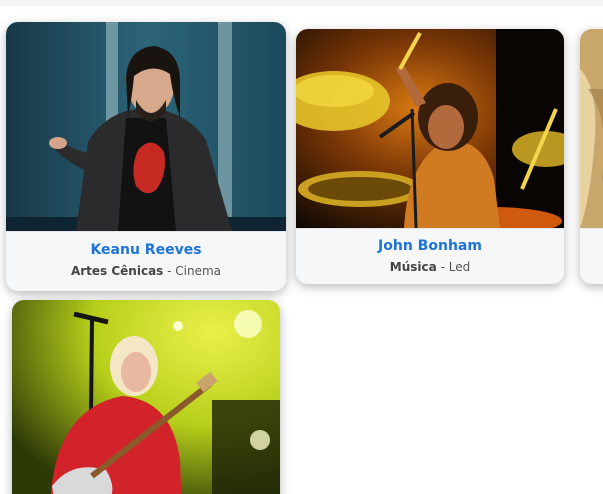 This screenshot has height=494, width=603. I want to click on top-divider, so click(301, 3).